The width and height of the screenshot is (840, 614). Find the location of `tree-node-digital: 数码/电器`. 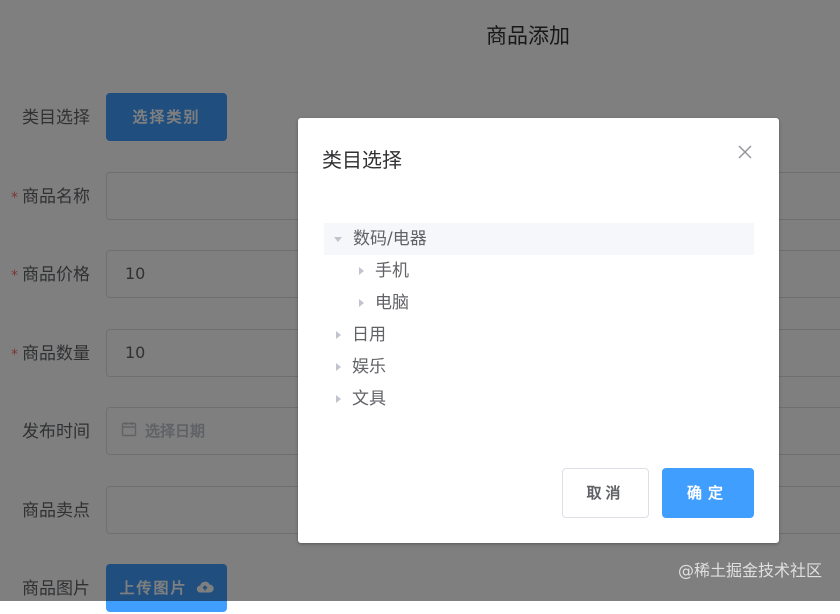

tree-node-digital: 数码/电器 is located at coordinates (539, 239).